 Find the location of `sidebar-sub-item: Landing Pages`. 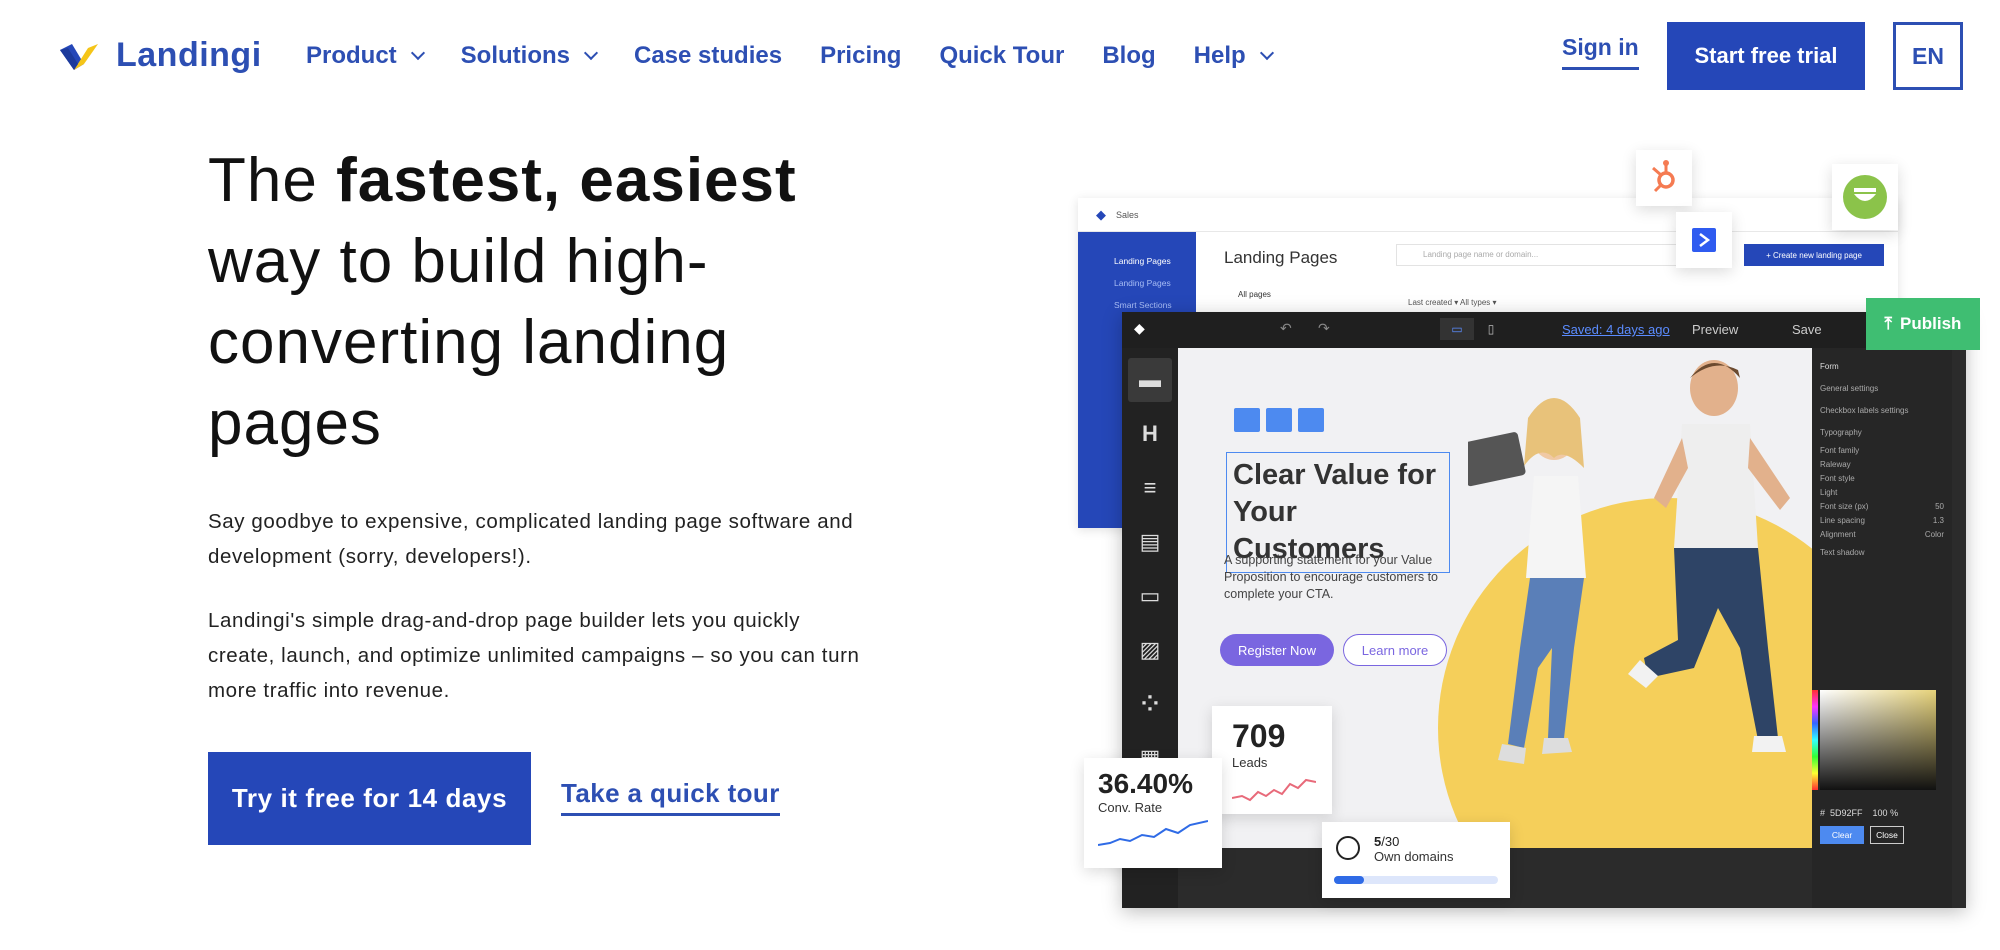

sidebar-sub-item: Landing Pages is located at coordinates (1142, 283).